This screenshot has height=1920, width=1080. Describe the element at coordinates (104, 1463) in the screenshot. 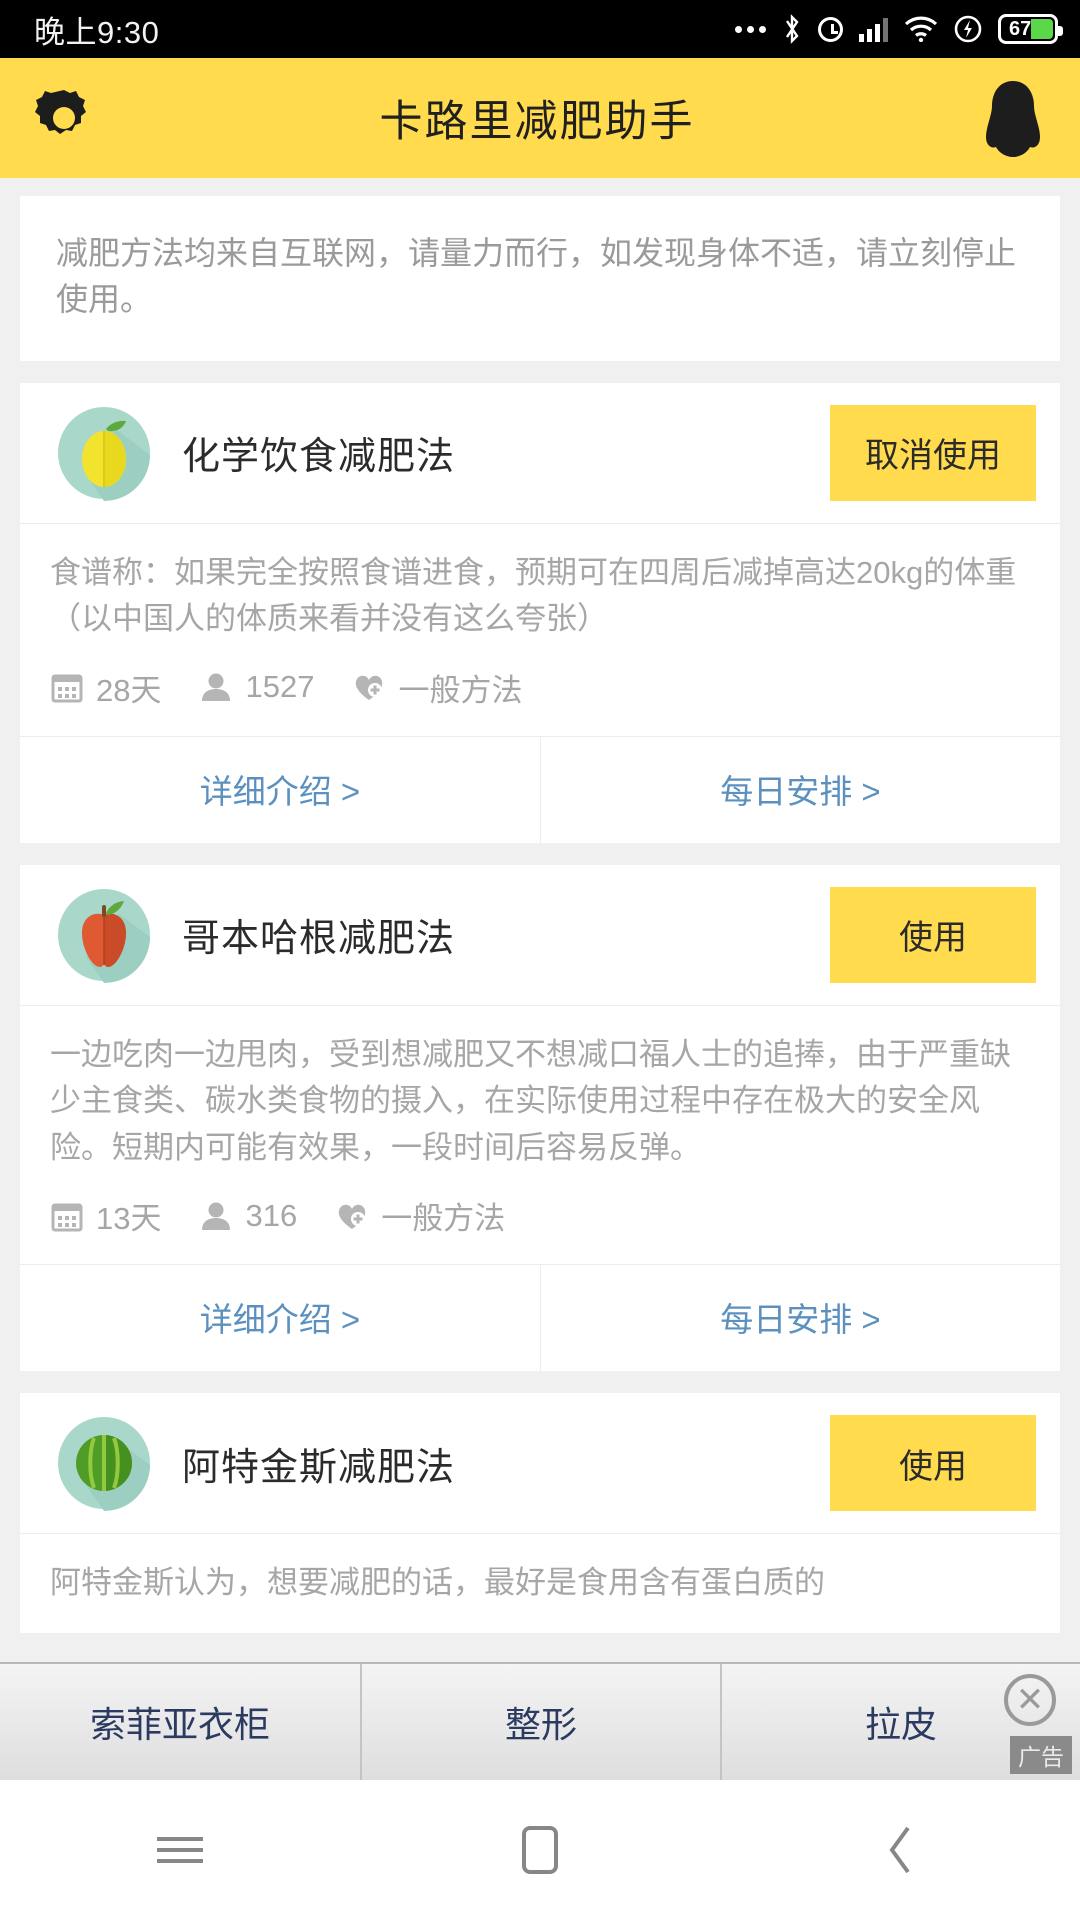

I see `watermelon-icon` at that location.